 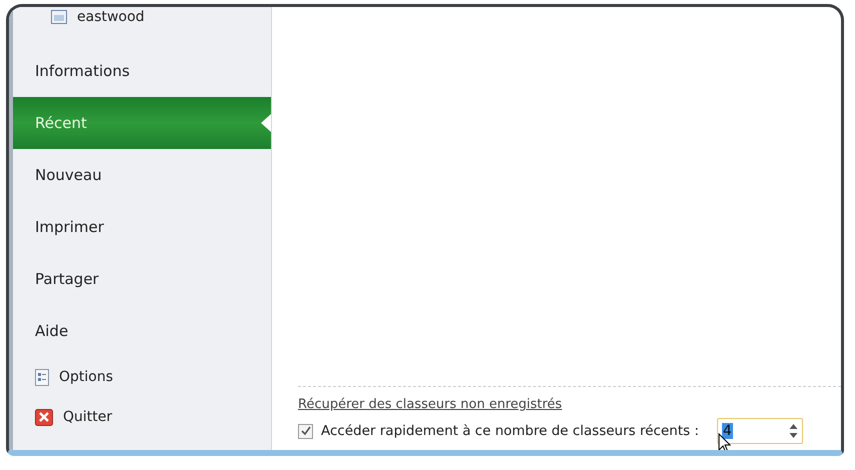 I want to click on recent-file-name: eastwood, so click(x=110, y=17).